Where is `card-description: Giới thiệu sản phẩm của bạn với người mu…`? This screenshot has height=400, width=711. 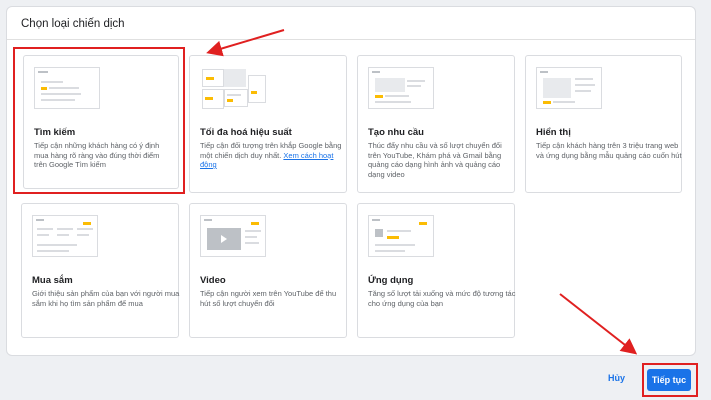 card-description: Giới thiệu sản phẩm của bạn với người mu… is located at coordinates (106, 298).